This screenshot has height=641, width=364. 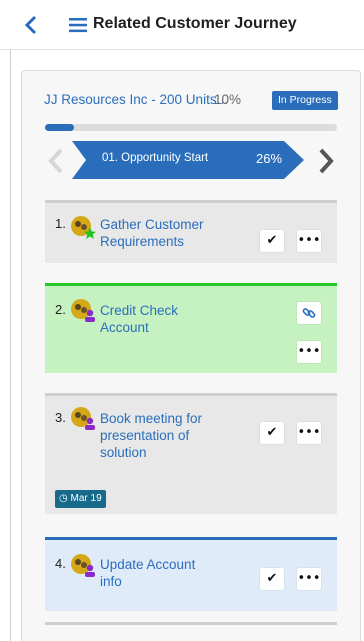 What do you see at coordinates (228, 99) in the screenshot?
I see `journey-percent: 10%` at bounding box center [228, 99].